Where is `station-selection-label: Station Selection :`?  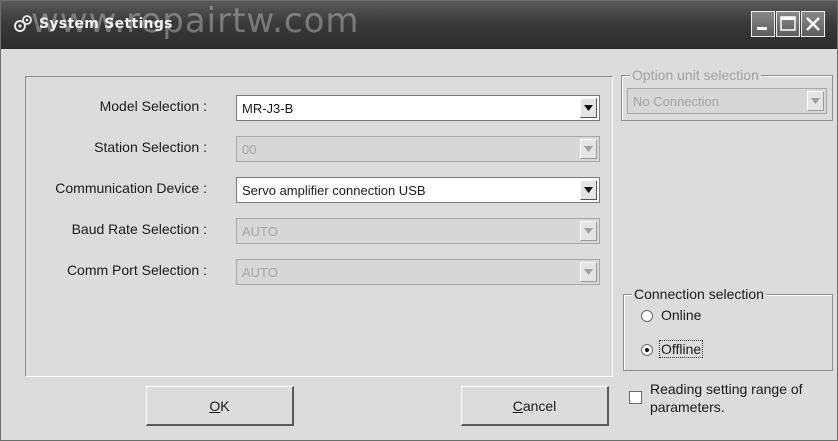 station-selection-label: Station Selection : is located at coordinates (150, 147).